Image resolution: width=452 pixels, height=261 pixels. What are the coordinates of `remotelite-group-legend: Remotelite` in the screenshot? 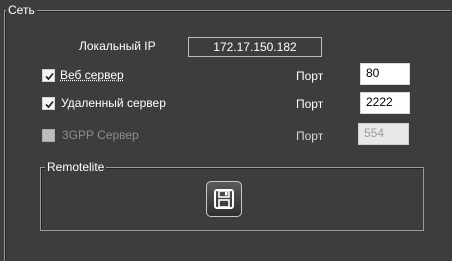 It's located at (76, 167).